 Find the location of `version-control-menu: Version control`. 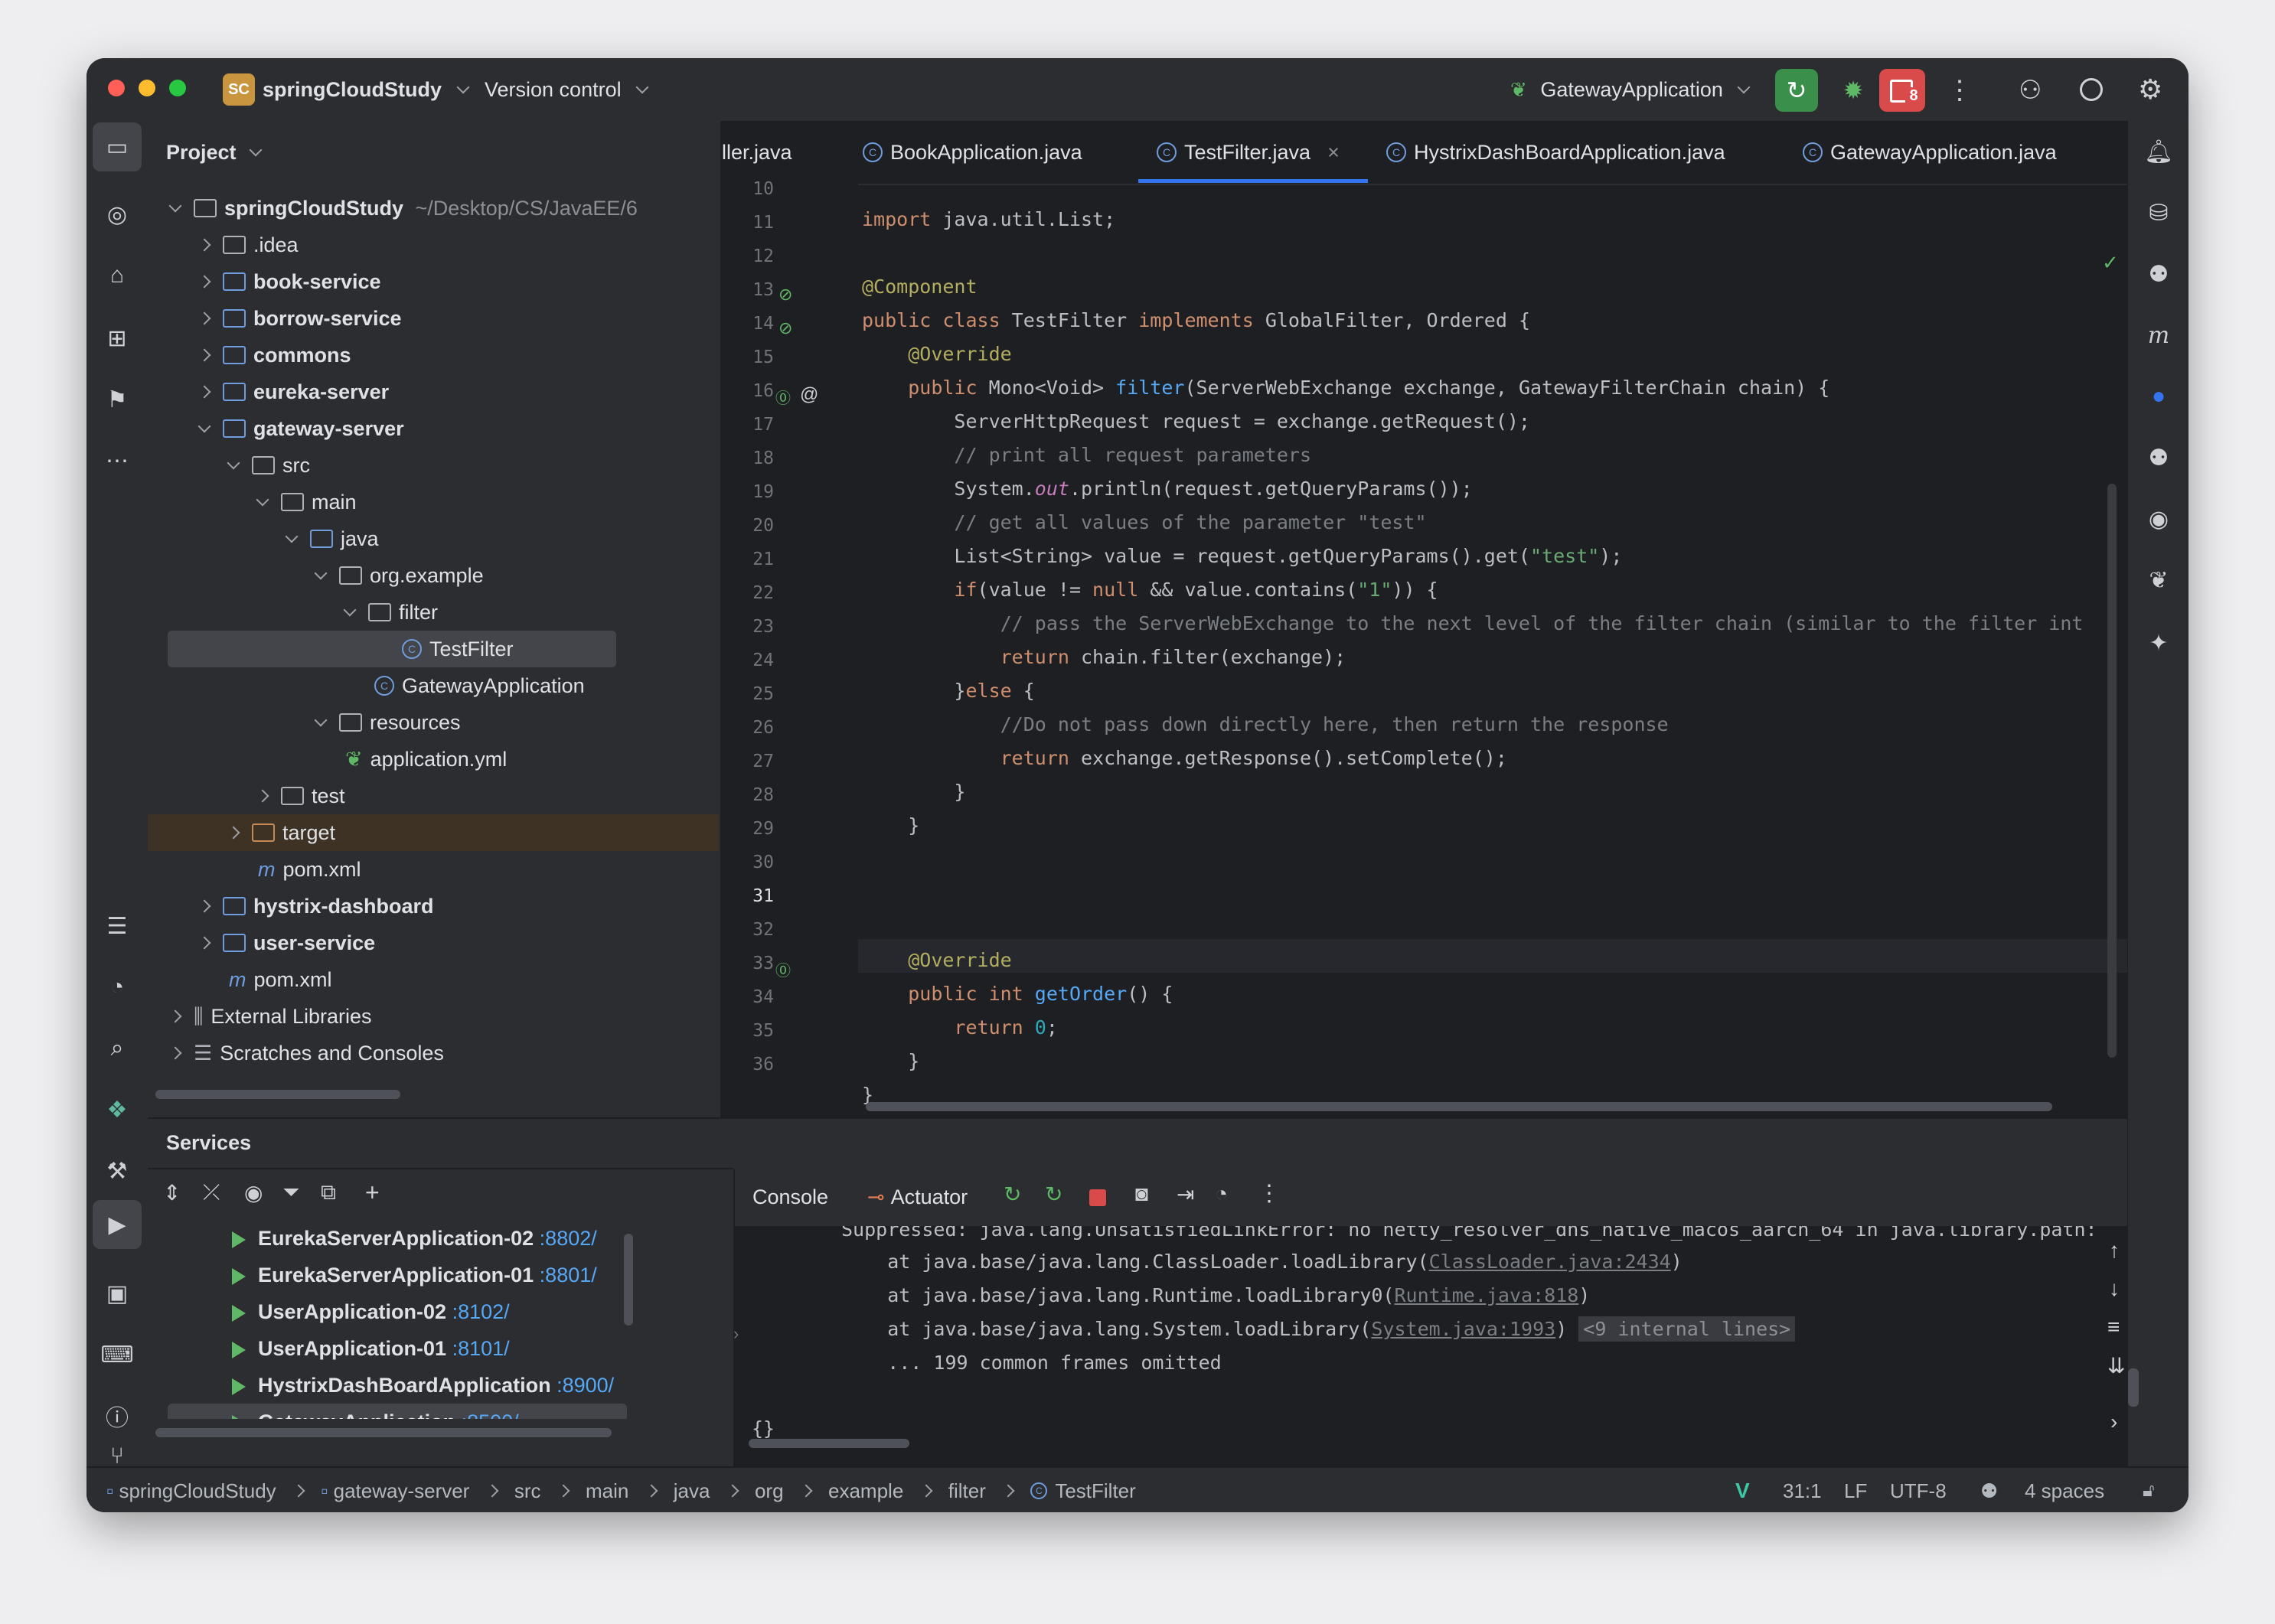

version-control-menu: Version control is located at coordinates (567, 90).